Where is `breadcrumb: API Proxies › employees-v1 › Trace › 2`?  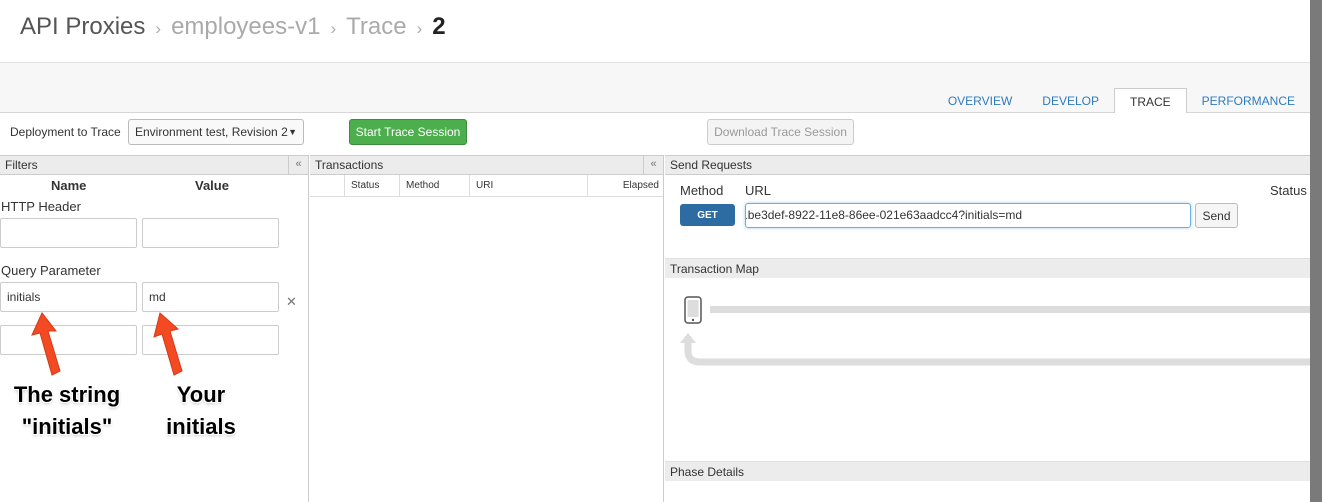
breadcrumb: API Proxies › employees-v1 › Trace › 2 is located at coordinates (233, 27).